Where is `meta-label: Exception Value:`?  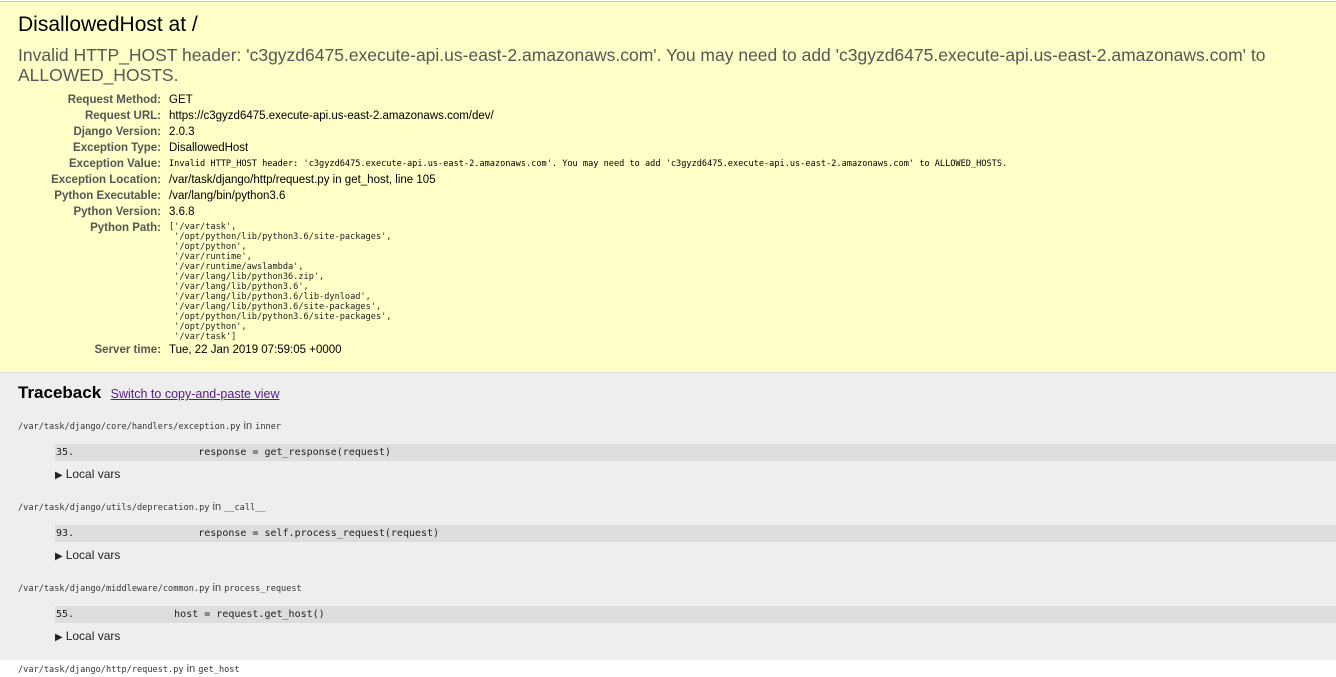
meta-label: Exception Value: is located at coordinates (114, 164).